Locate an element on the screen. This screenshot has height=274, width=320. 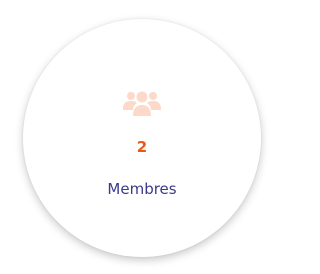
users-icon is located at coordinates (142, 103).